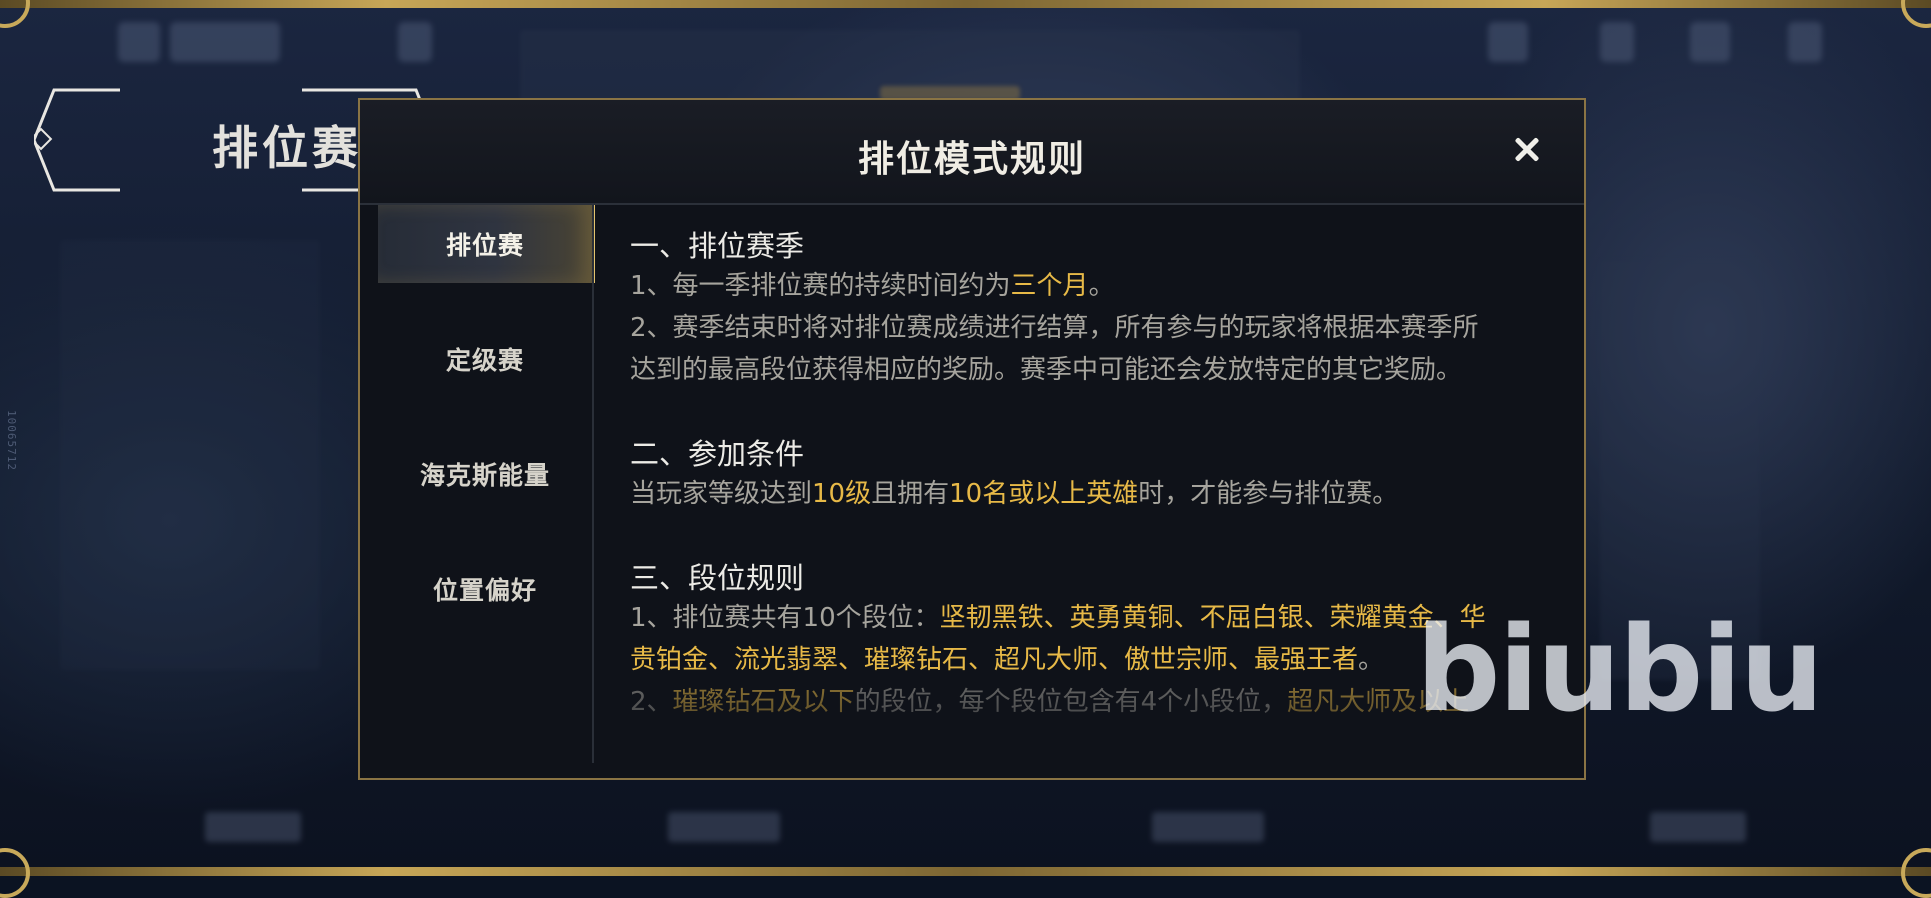 The image size is (1931, 898). I want to click on rule-line: 达到的最高段位获得相应的奖励。赛季中可能还会发放特定的其它奖励。, so click(1046, 370).